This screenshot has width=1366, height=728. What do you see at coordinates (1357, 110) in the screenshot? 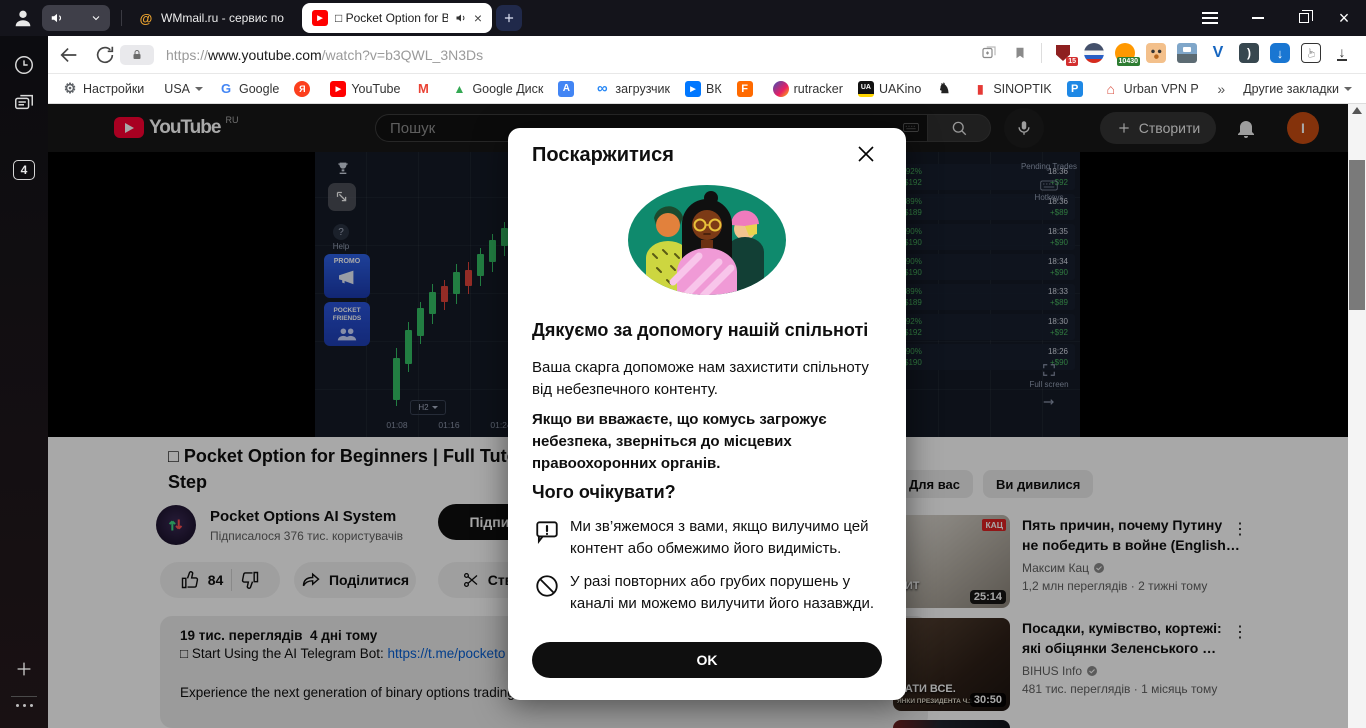
I see `scroll-up-arrow` at bounding box center [1357, 110].